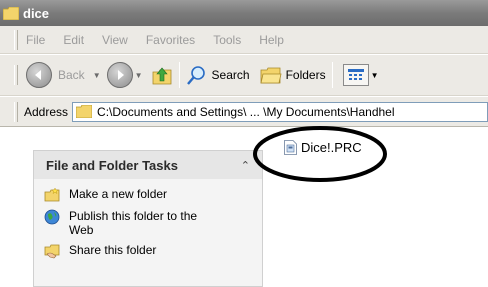 The height and width of the screenshot is (287, 488). I want to click on back-button: Back ▼, so click(66, 75).